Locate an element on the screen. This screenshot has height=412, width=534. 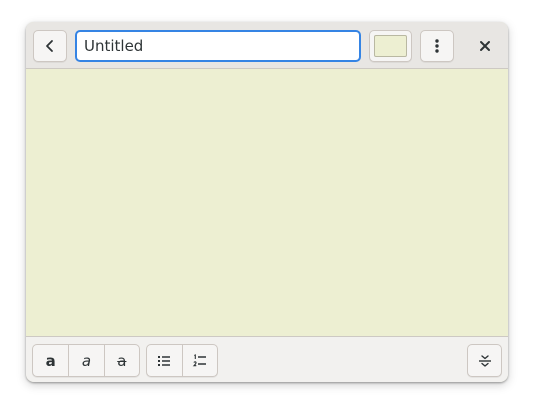
chevron-left-icon is located at coordinates (49, 46).